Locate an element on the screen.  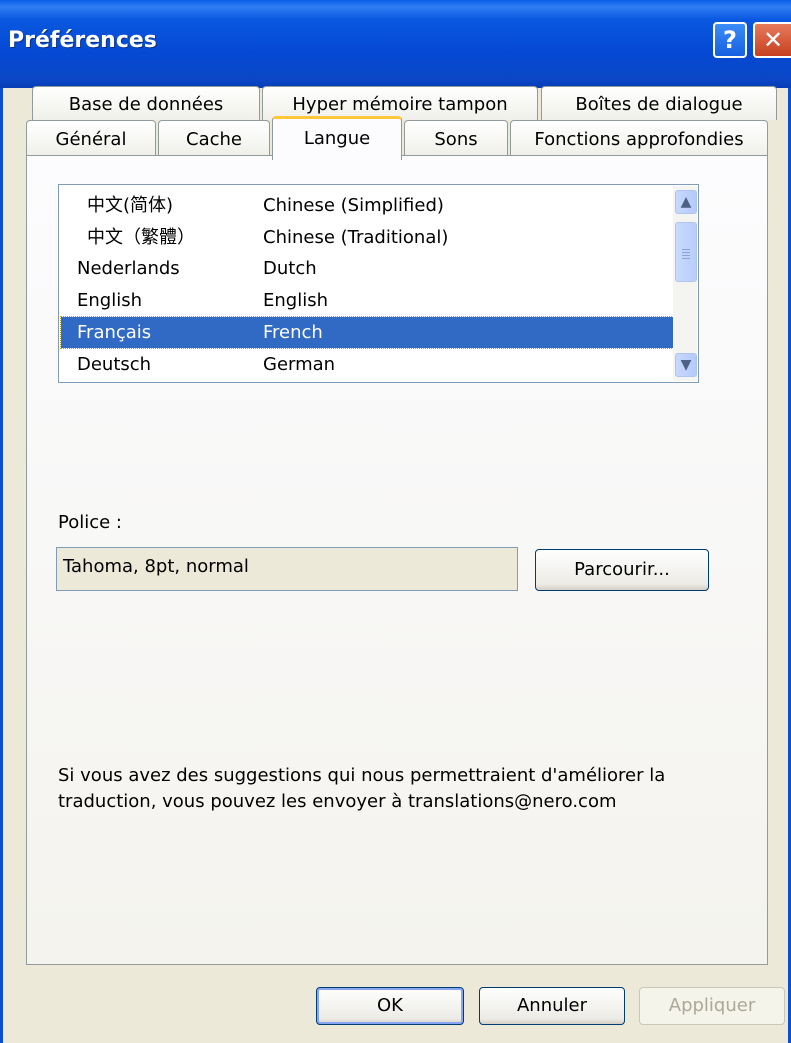
tab-boites-de-dialogue: Boîtes de dialogue is located at coordinates (659, 103).